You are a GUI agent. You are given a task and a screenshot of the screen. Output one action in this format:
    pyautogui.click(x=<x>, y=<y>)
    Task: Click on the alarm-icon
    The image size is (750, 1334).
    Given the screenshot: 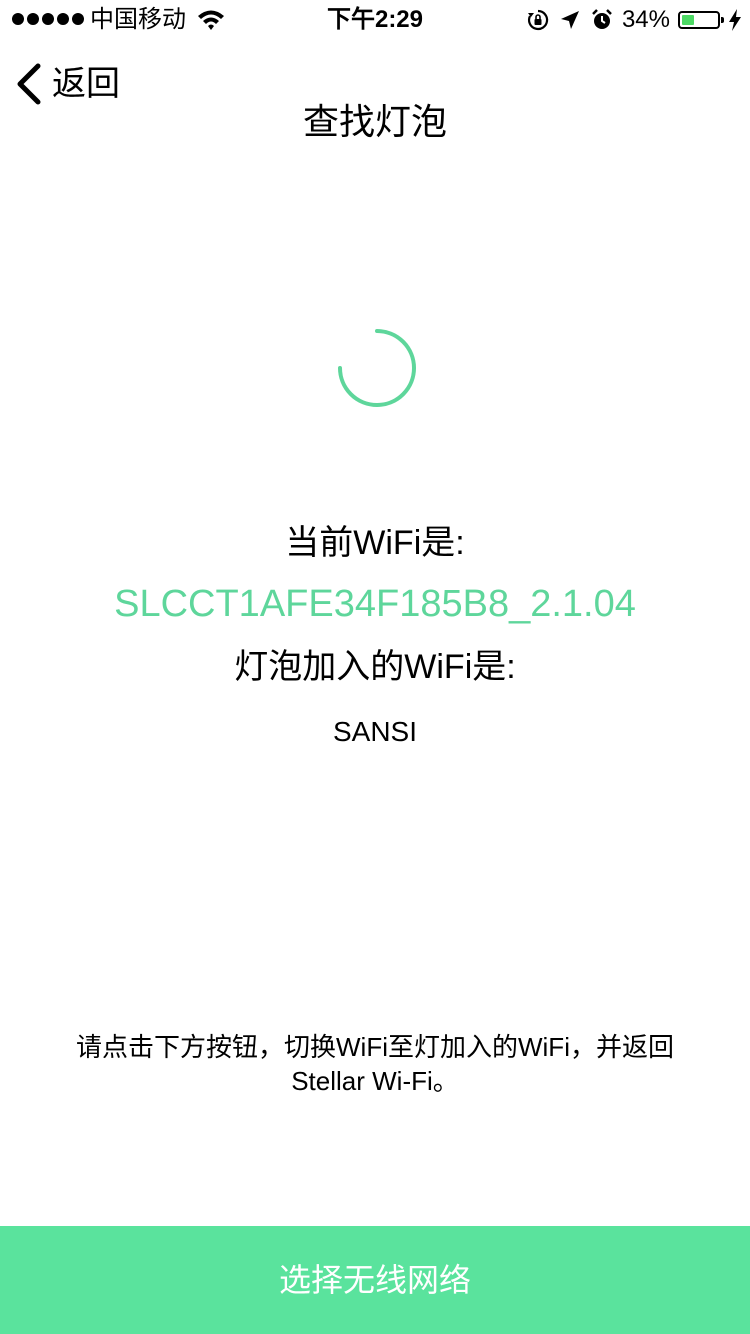 What is the action you would take?
    pyautogui.click(x=602, y=19)
    